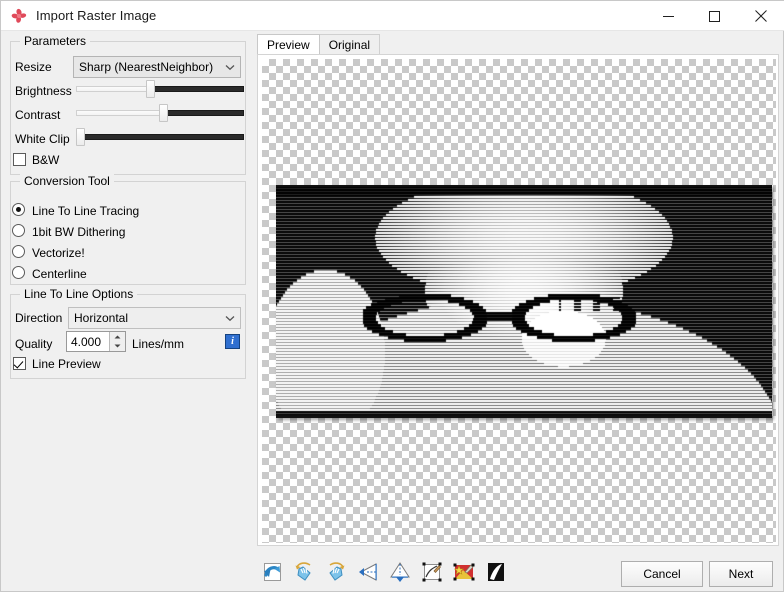 The height and width of the screenshot is (592, 784). I want to click on radio-1bit-bw-dithering: 1bit BW Dithering, so click(122, 231).